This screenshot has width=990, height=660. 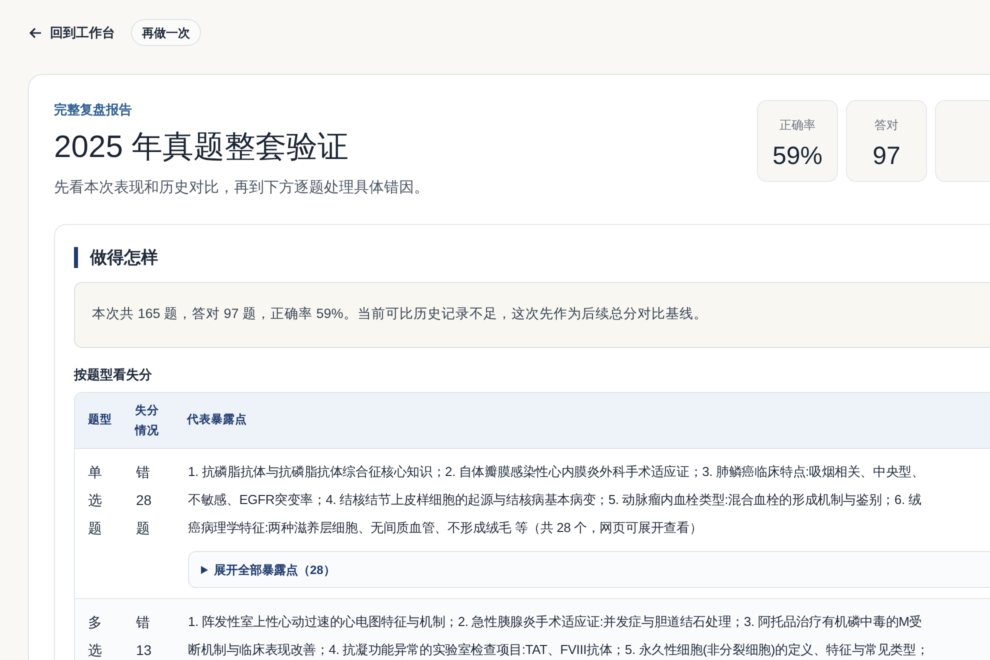 What do you see at coordinates (144, 500) in the screenshot?
I see `table-cell-text: 错 28 题` at bounding box center [144, 500].